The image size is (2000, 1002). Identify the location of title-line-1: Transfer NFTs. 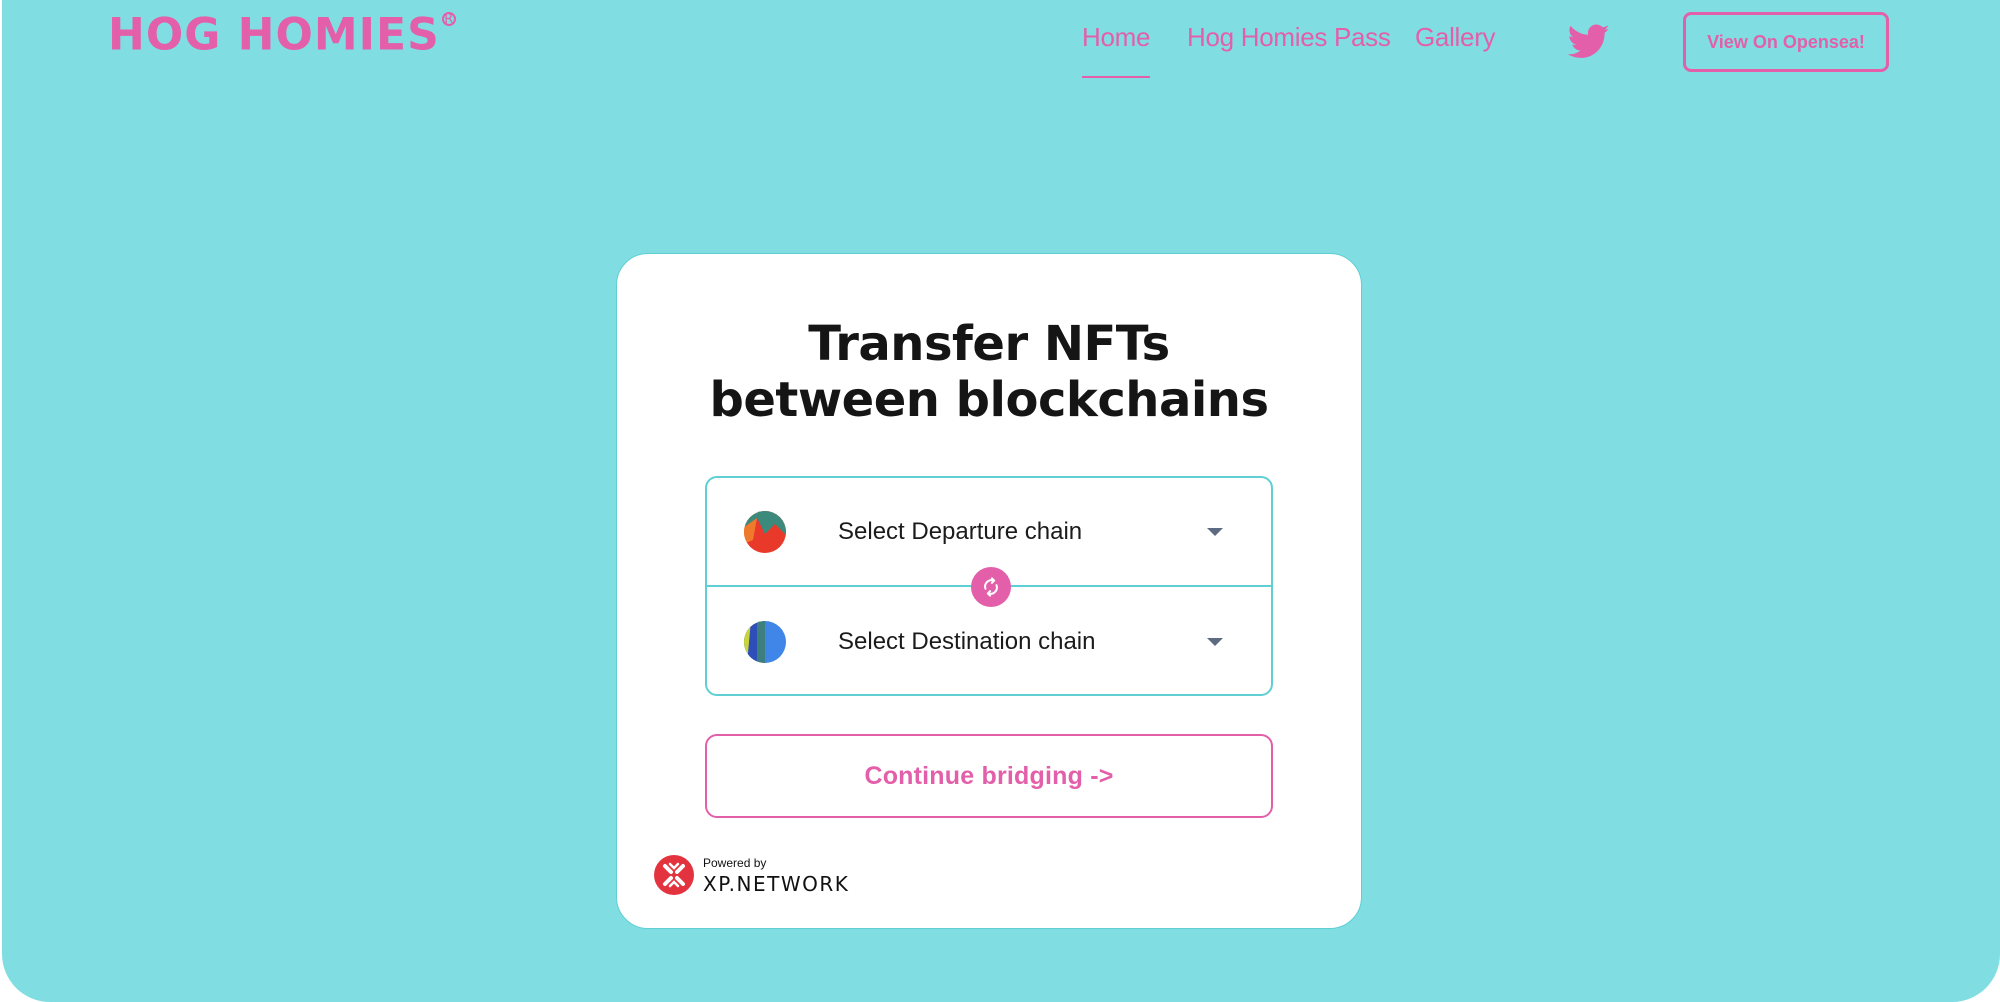
(989, 344).